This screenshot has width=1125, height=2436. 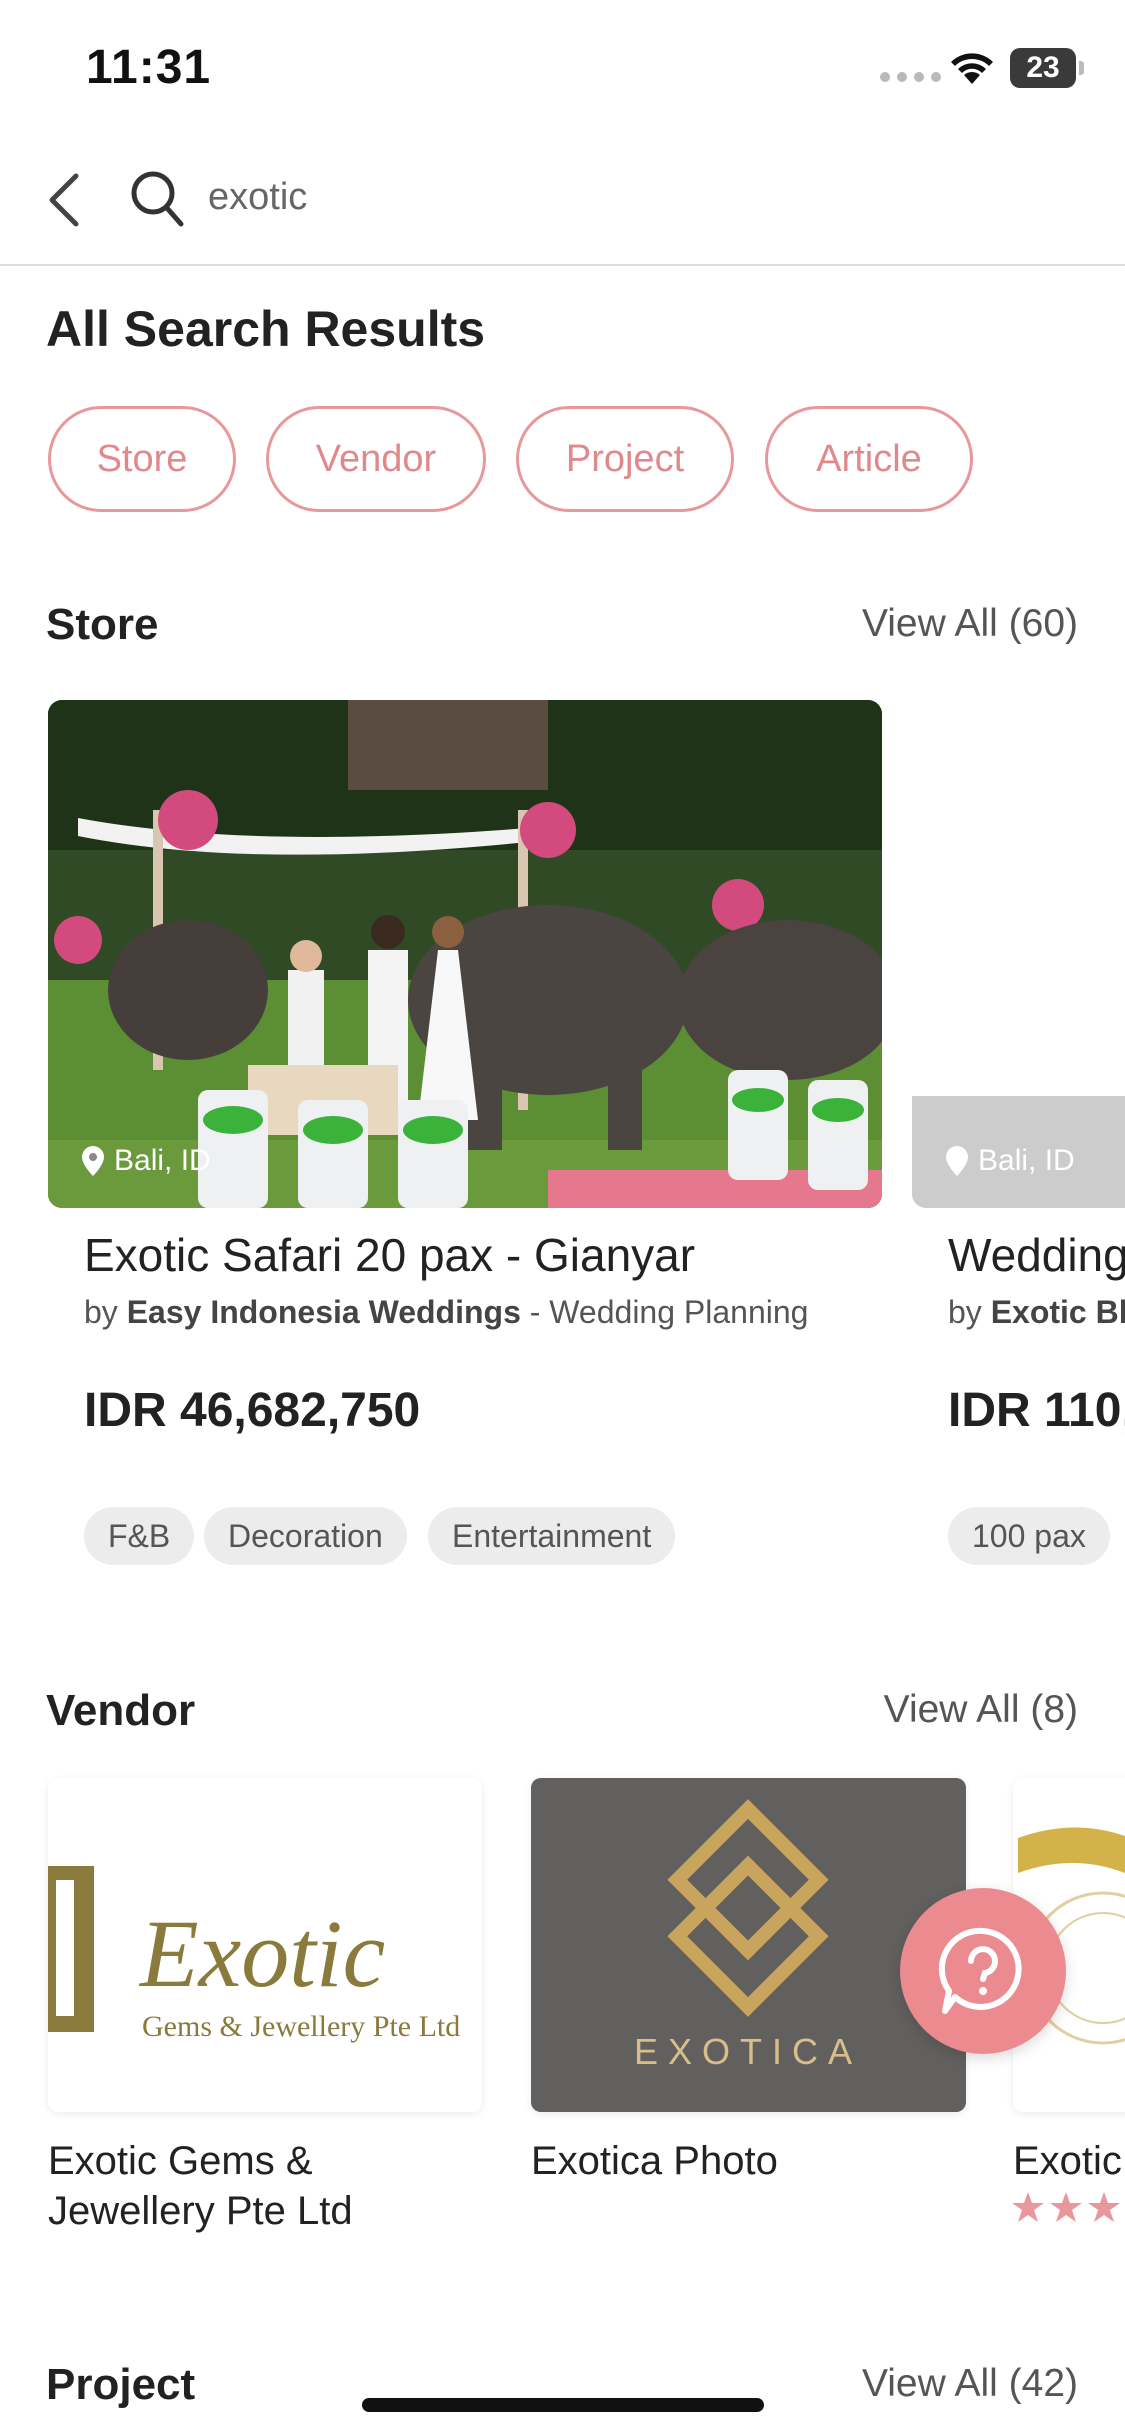 What do you see at coordinates (1058, 1312) in the screenshot?
I see `store-card-vendor: Exotic Bl` at bounding box center [1058, 1312].